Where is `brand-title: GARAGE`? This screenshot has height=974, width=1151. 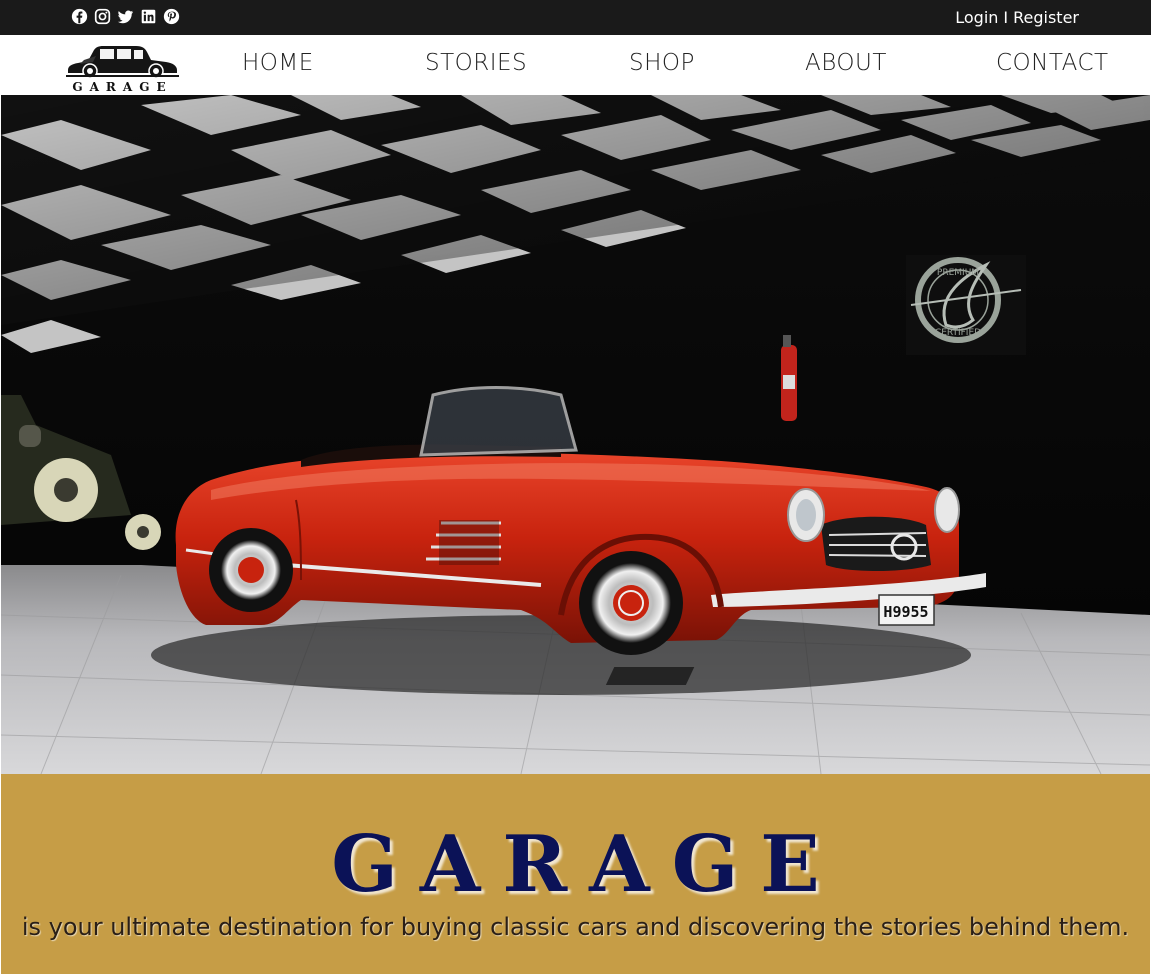 brand-title: GARAGE is located at coordinates (586, 864).